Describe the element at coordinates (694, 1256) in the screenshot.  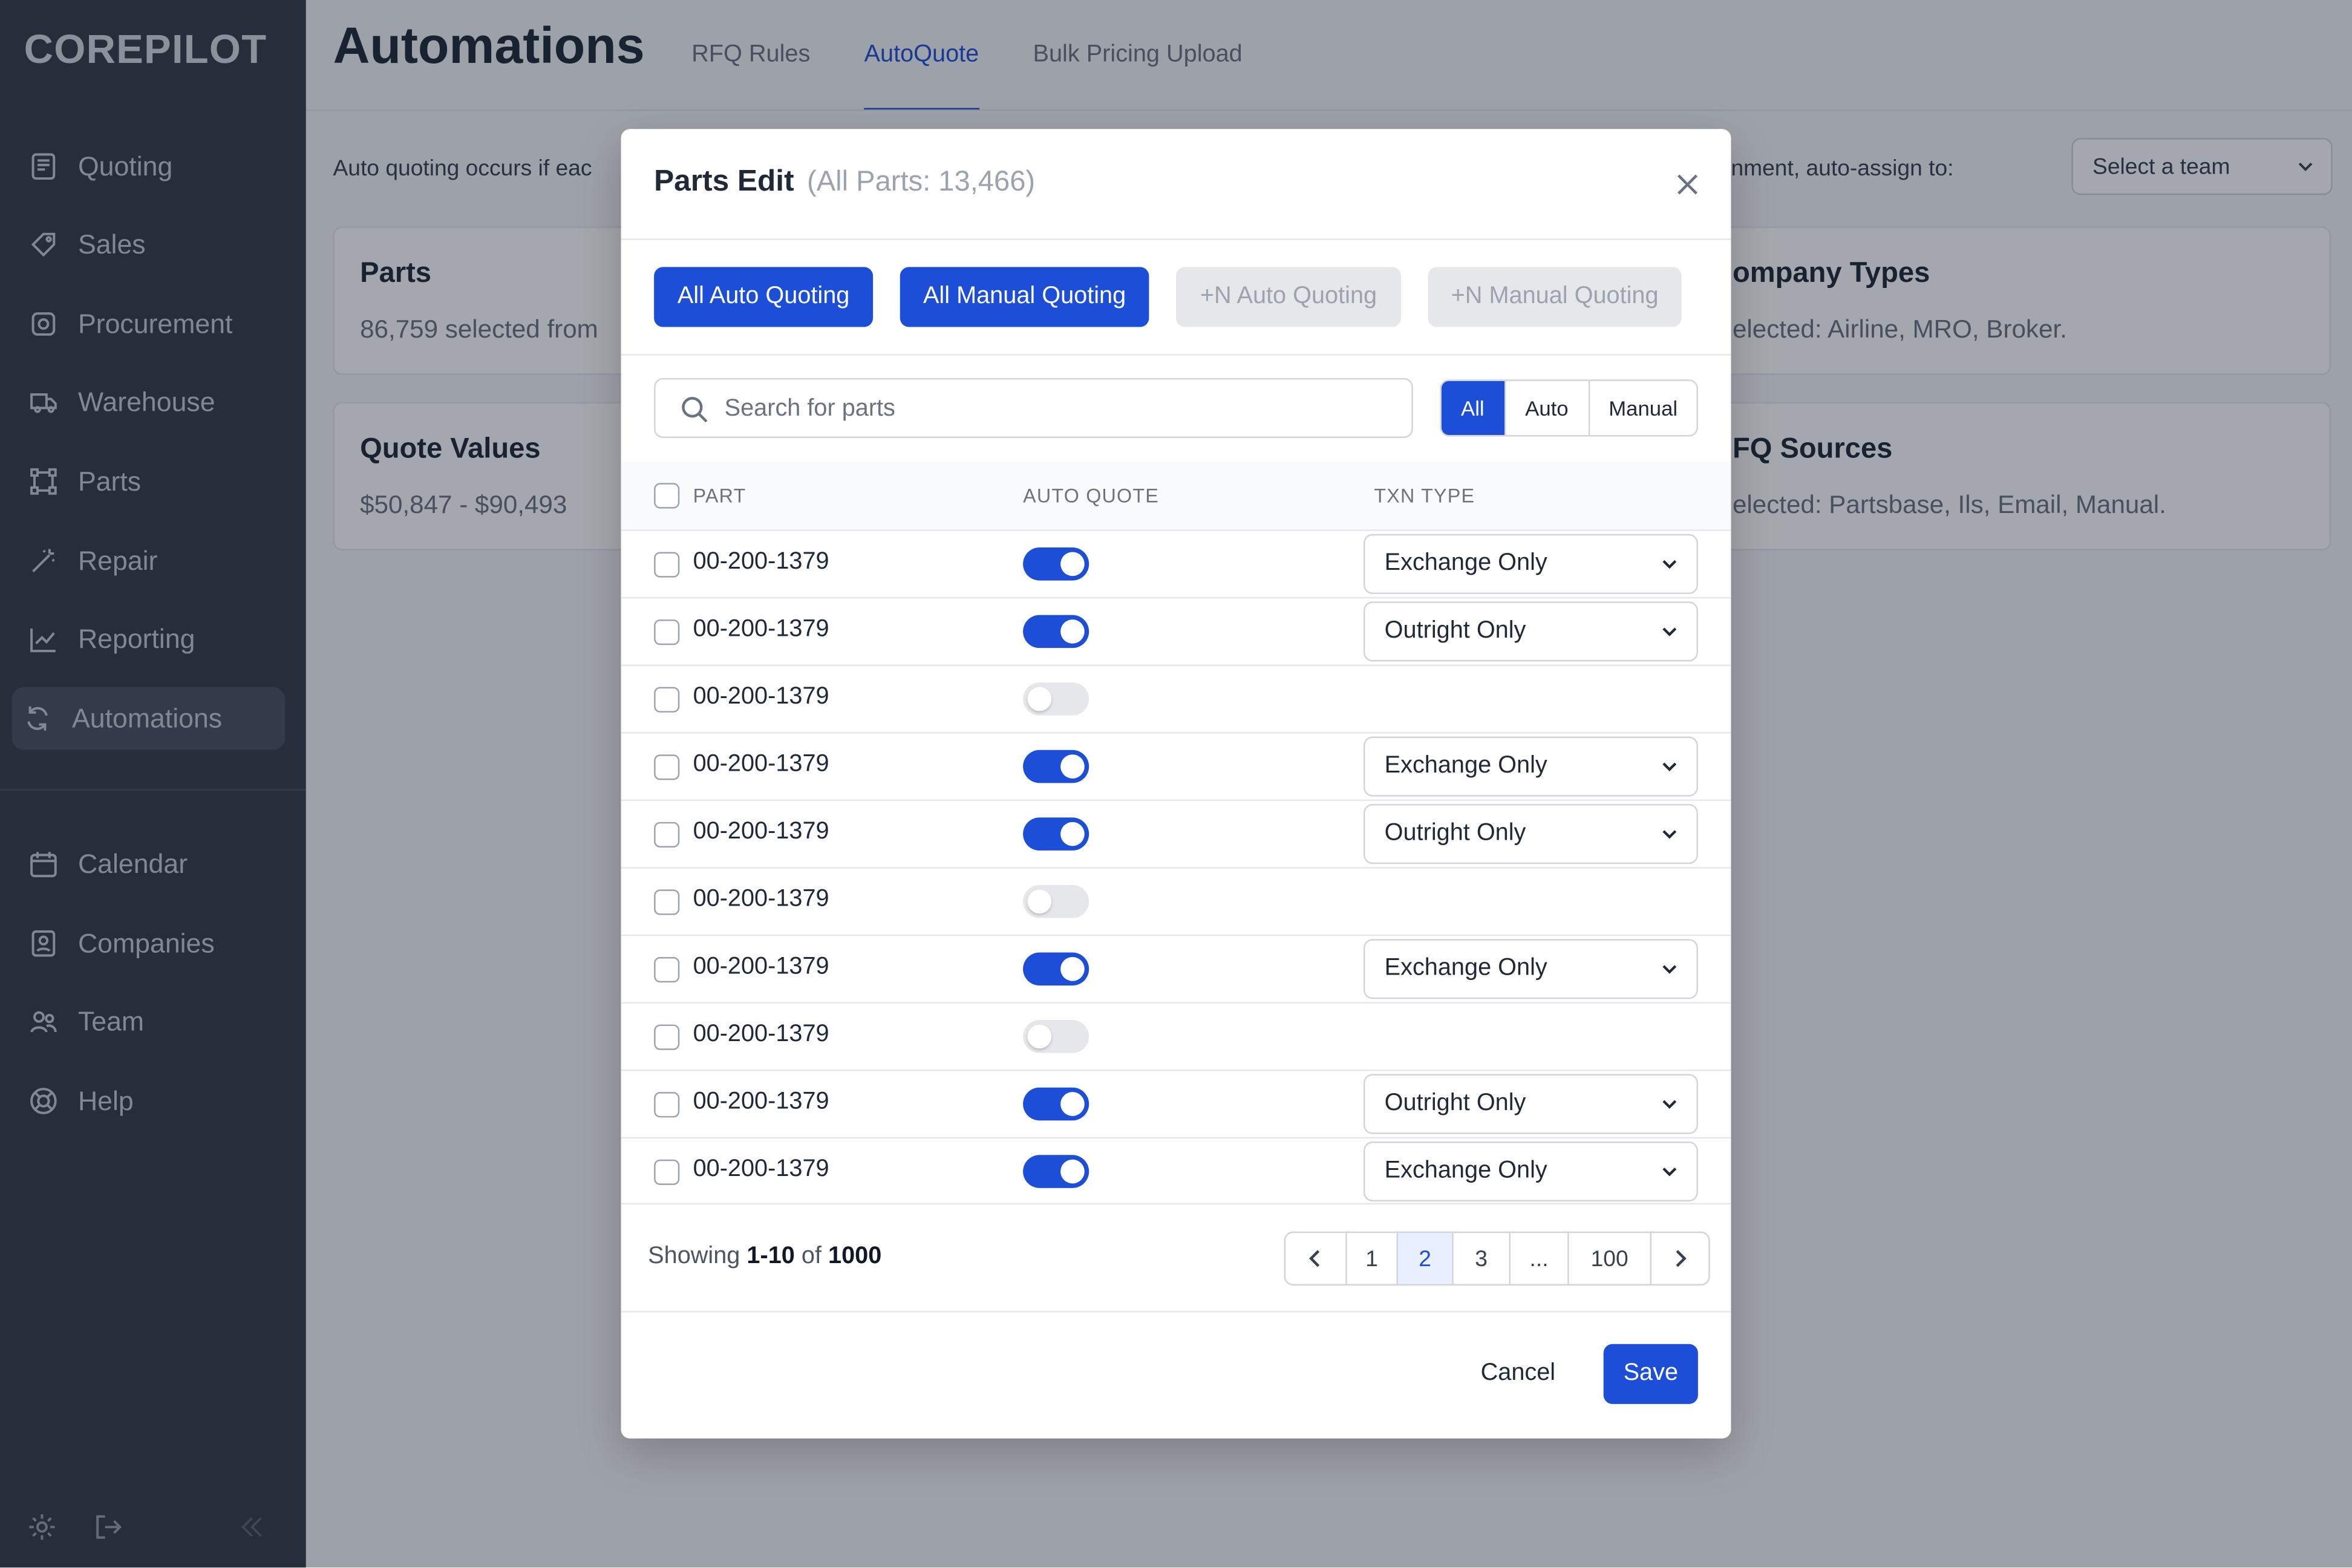
I see `showing-prefix: Showing` at that location.